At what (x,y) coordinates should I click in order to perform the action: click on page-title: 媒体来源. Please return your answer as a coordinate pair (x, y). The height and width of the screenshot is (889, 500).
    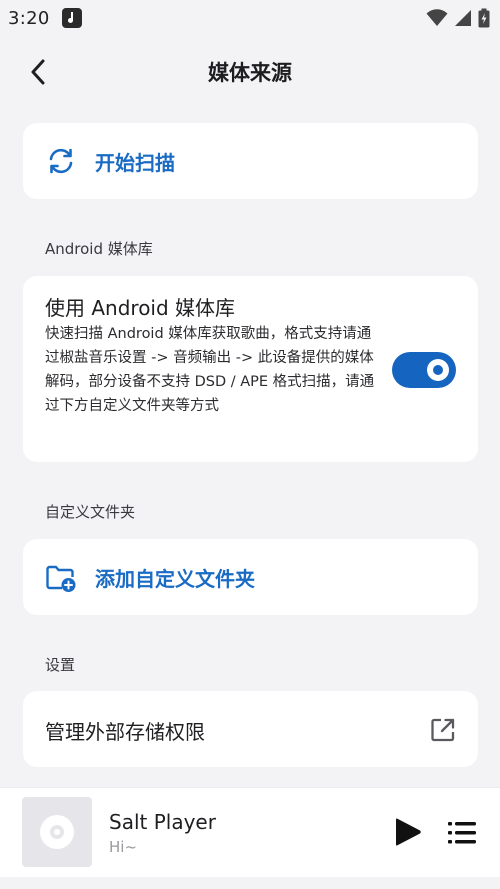
    Looking at the image, I should click on (250, 73).